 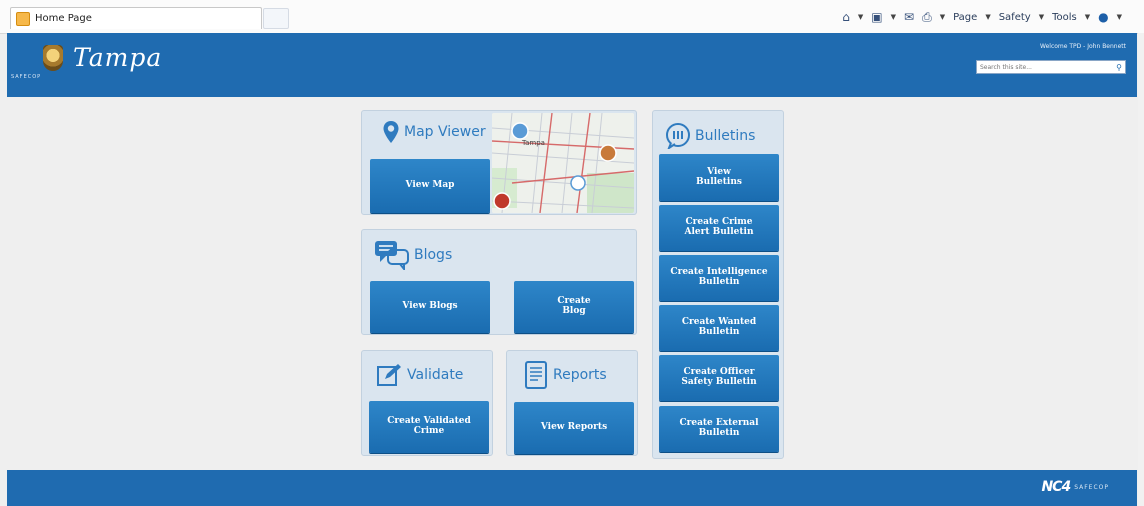 I want to click on report-document-icon, so click(x=537, y=375).